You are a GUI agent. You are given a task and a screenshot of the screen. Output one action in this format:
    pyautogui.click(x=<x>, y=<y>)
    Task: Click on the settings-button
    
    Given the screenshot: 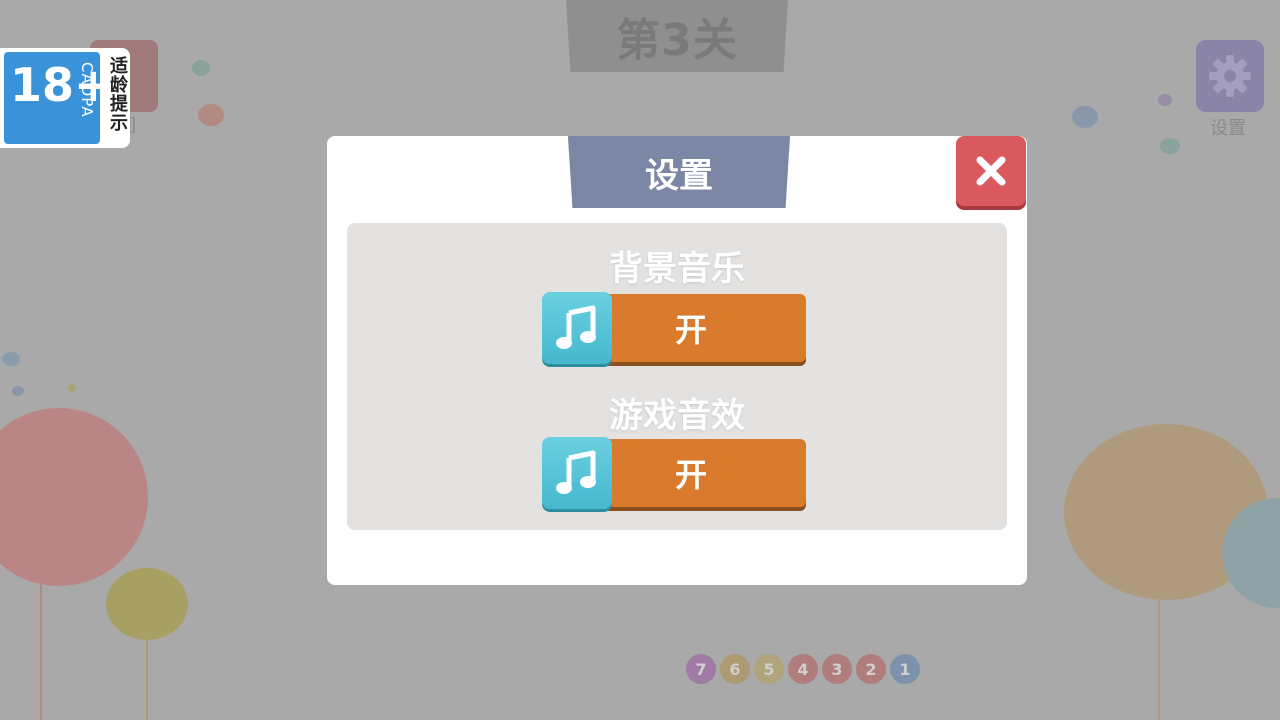 What is the action you would take?
    pyautogui.click(x=1230, y=76)
    